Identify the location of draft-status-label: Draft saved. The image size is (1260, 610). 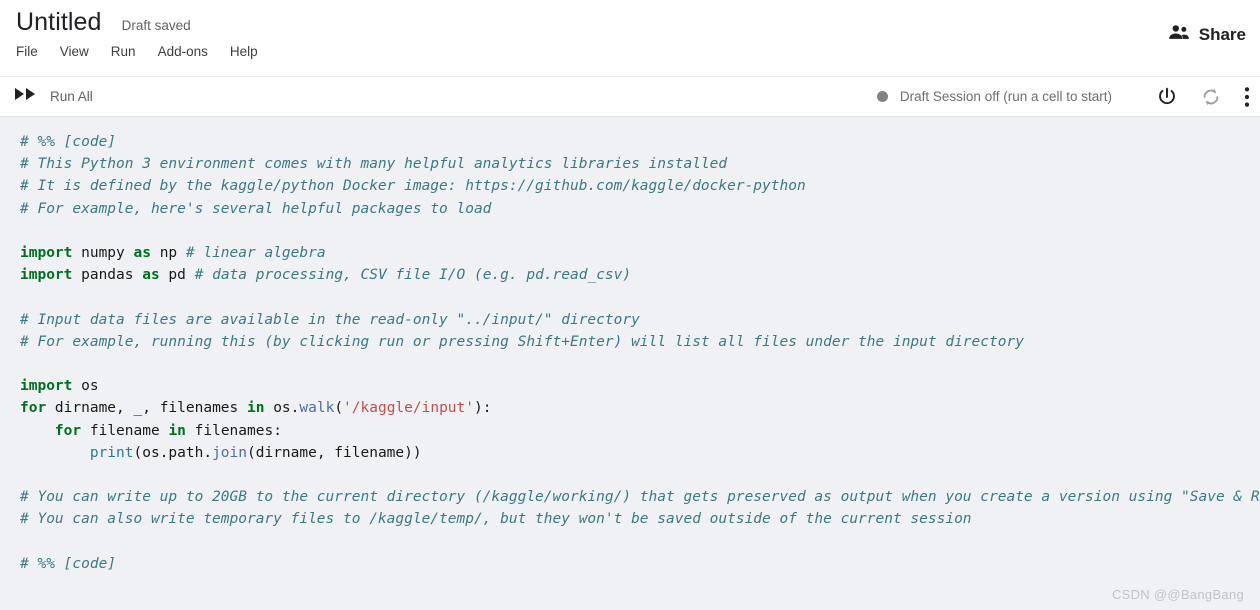
(156, 25).